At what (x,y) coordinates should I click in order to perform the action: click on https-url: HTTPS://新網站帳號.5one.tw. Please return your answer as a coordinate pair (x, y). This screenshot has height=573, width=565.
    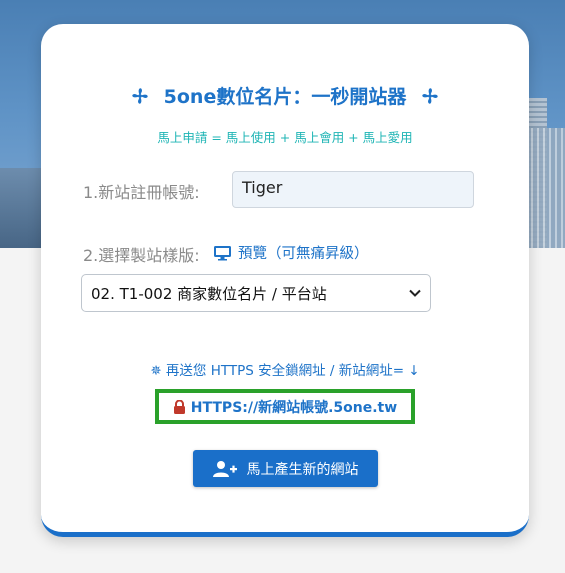
    Looking at the image, I should click on (294, 407).